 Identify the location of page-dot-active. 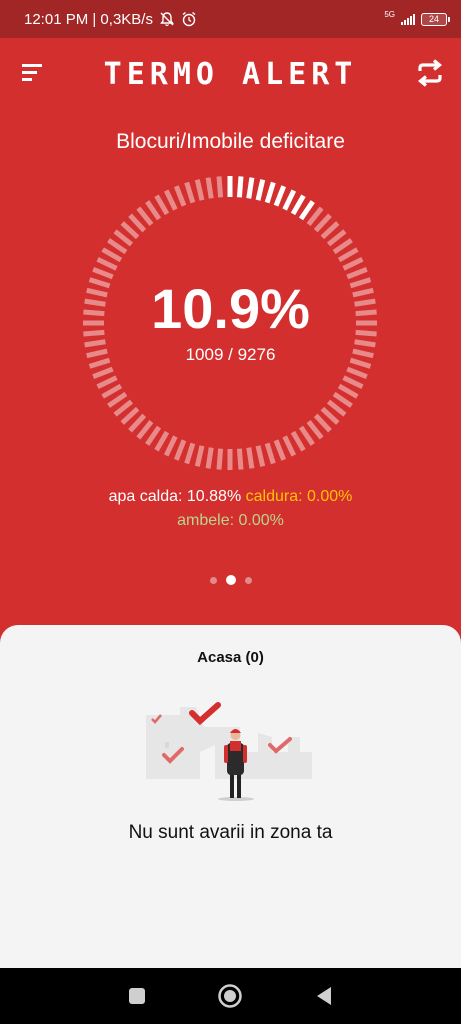
(230, 580).